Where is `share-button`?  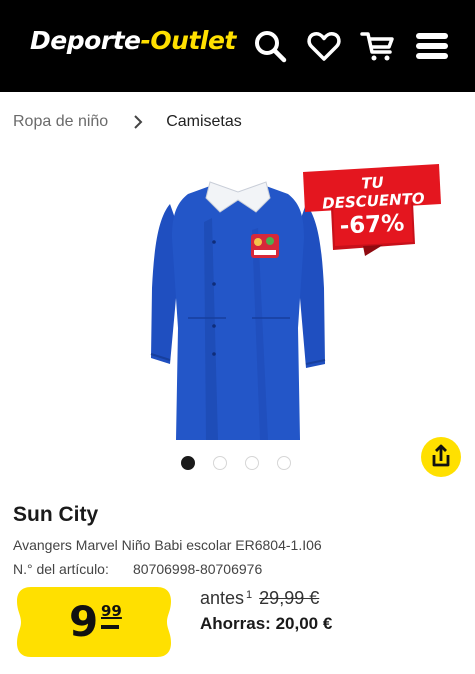
share-button is located at coordinates (441, 457).